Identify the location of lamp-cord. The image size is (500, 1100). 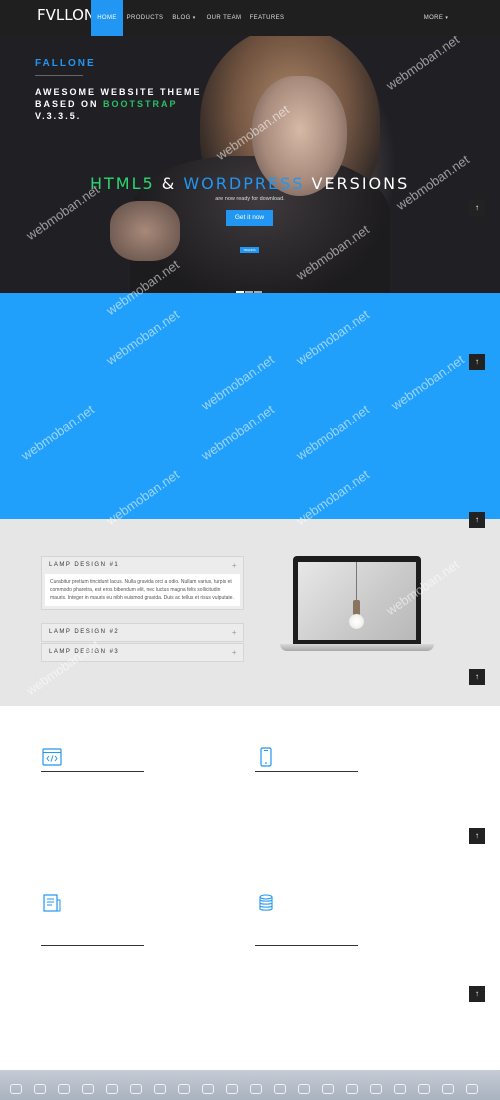
(356, 582).